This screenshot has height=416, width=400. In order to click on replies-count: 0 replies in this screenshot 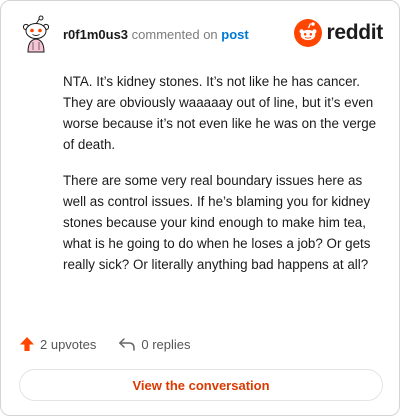, I will do `click(166, 344)`.